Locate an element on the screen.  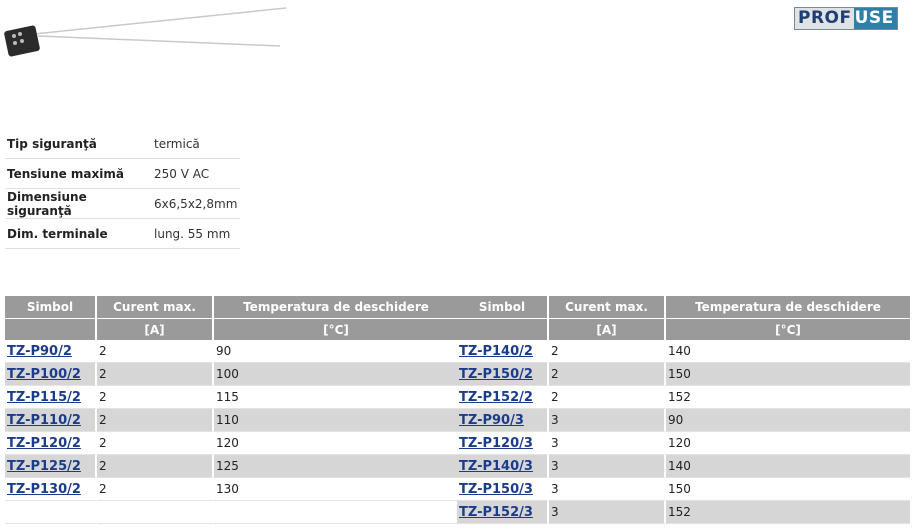
symbol-cell: TZ-P90/3 is located at coordinates (503, 420).